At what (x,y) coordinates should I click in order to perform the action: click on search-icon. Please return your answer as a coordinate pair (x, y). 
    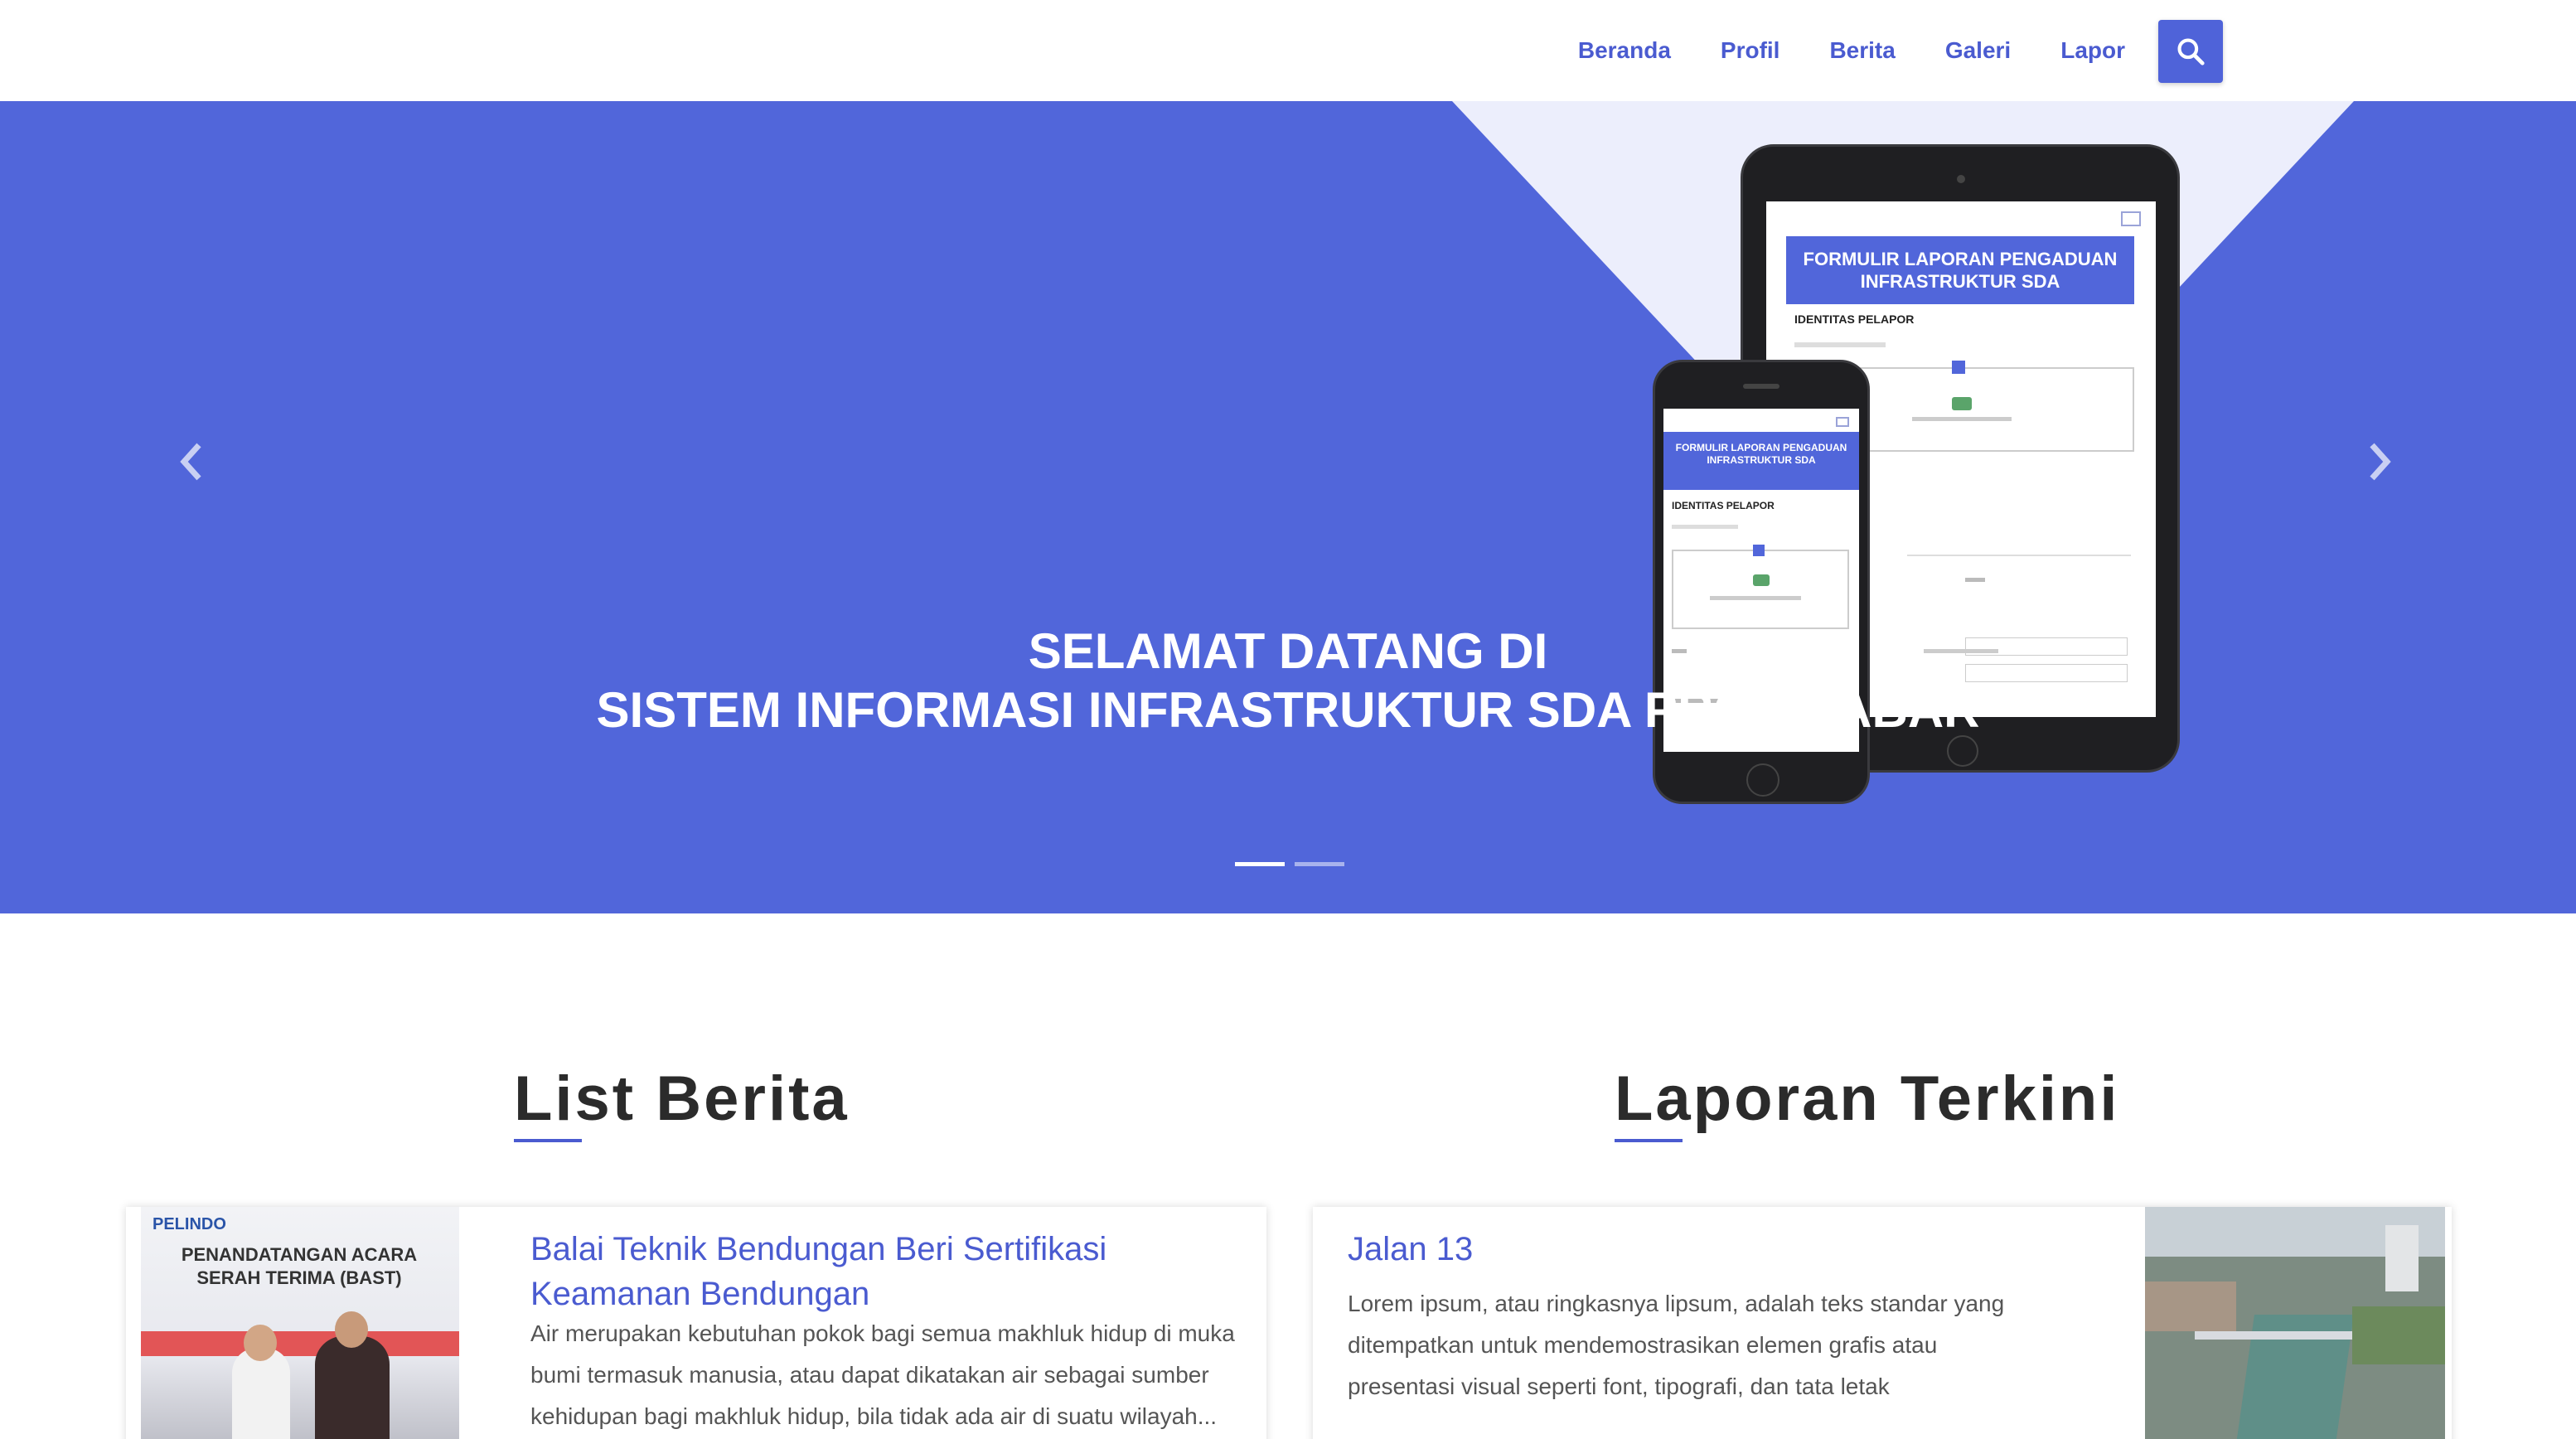
    Looking at the image, I should click on (2191, 51).